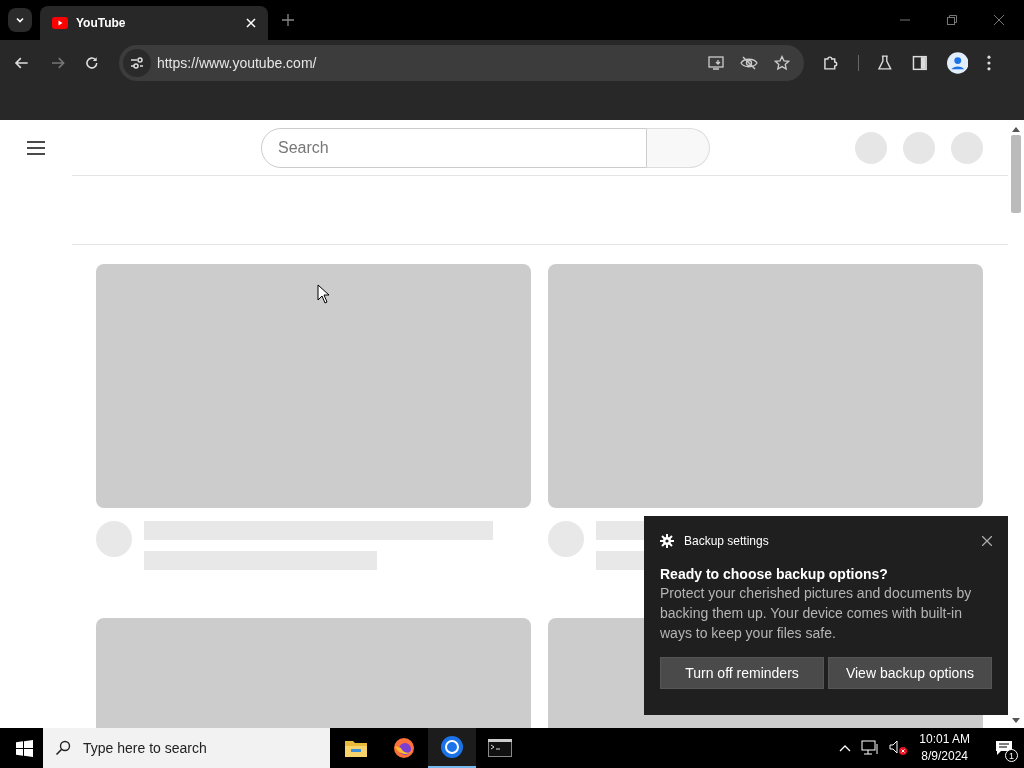 The width and height of the screenshot is (1024, 768). What do you see at coordinates (742, 673) in the screenshot?
I see `notification-button: Turn off reminders` at bounding box center [742, 673].